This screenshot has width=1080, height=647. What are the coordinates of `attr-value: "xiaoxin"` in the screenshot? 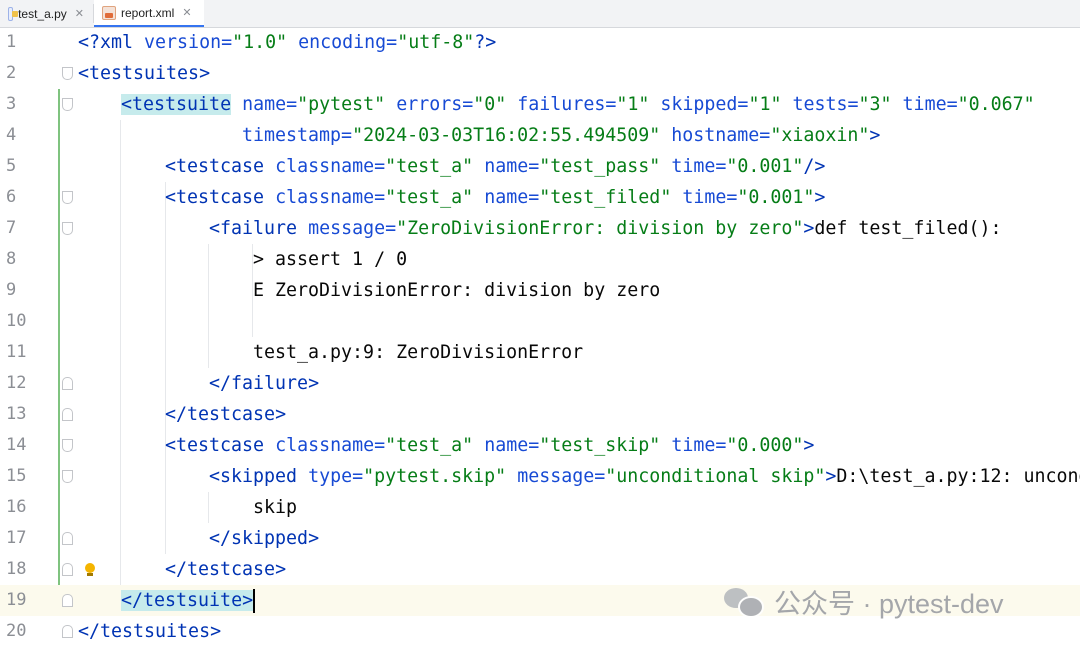 It's located at (820, 135).